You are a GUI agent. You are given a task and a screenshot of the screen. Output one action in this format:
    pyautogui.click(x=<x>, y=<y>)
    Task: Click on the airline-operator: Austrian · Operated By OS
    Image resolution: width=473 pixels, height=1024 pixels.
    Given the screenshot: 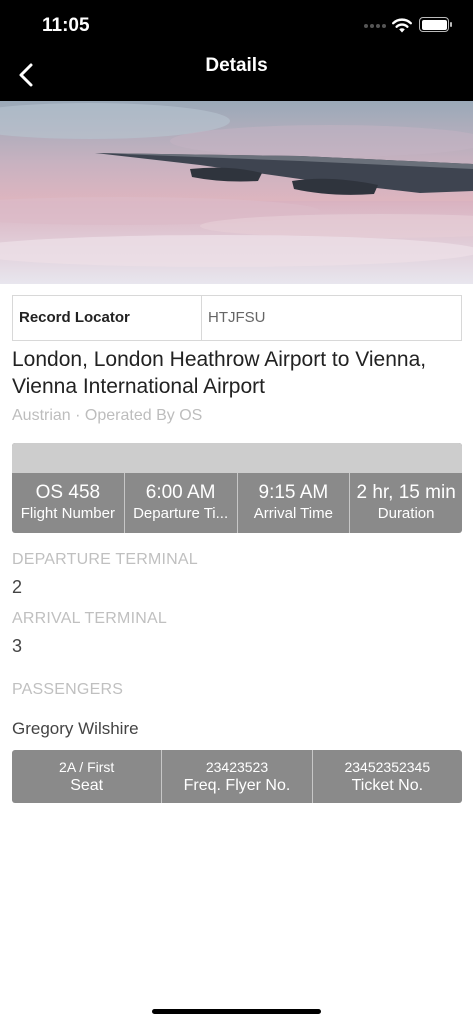 What is the action you would take?
    pyautogui.click(x=107, y=415)
    